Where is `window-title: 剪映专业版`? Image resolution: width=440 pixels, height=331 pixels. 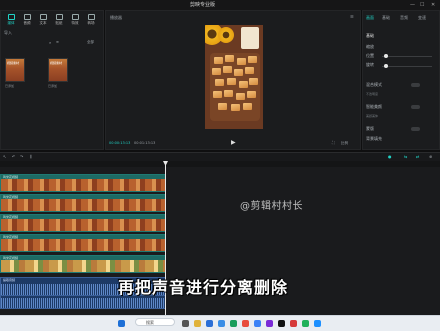
window-title: 剪映专业版 is located at coordinates (203, 5).